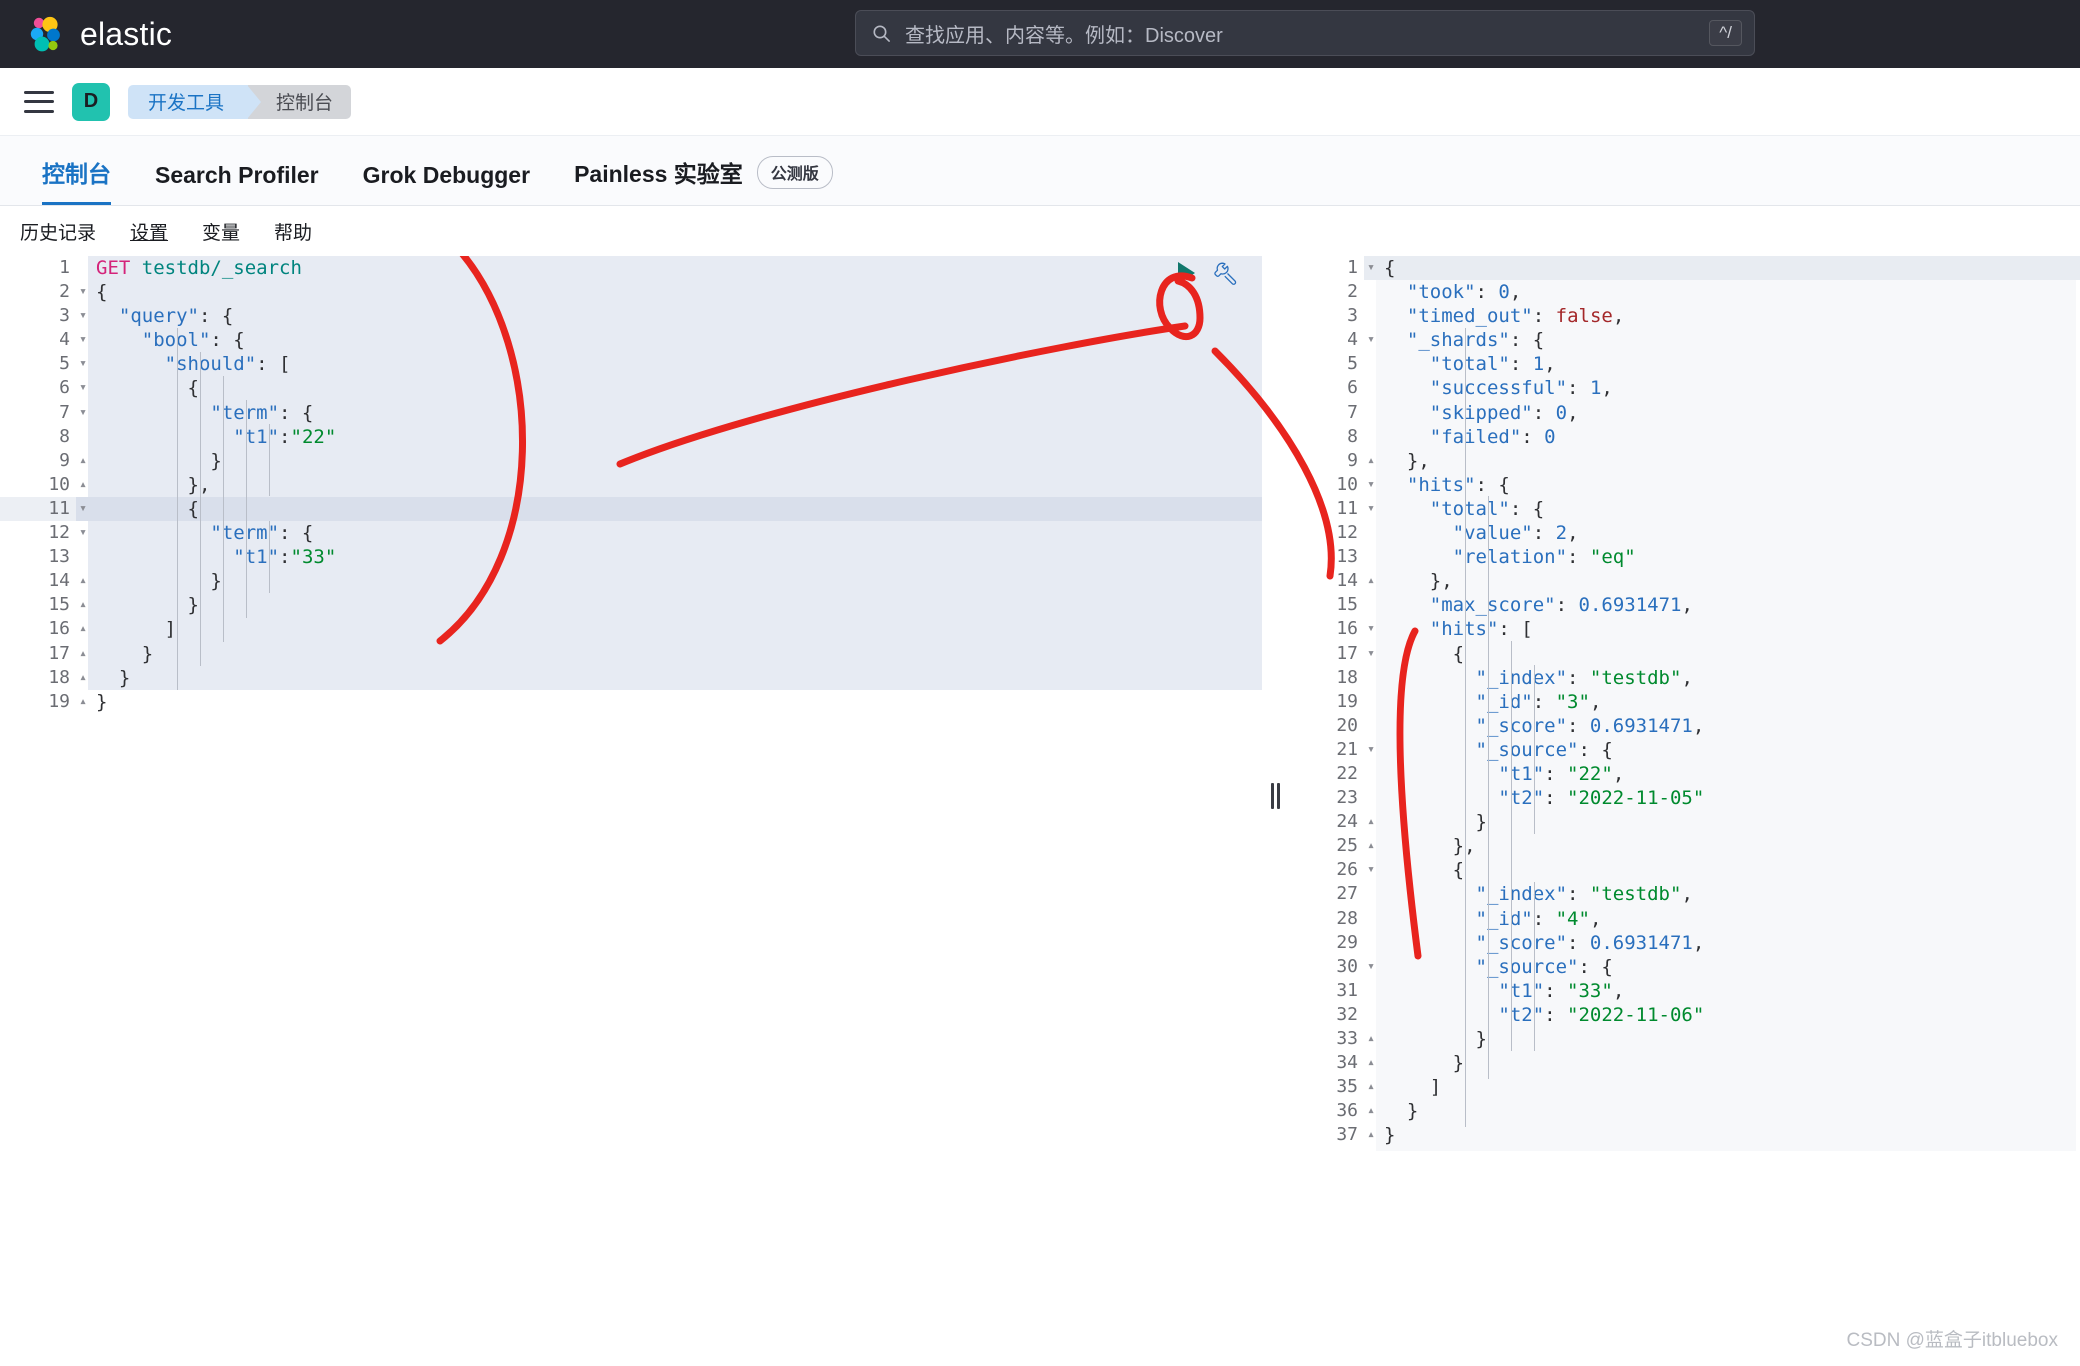 This screenshot has width=2080, height=1366. I want to click on subtool-settings: 设置, so click(149, 231).